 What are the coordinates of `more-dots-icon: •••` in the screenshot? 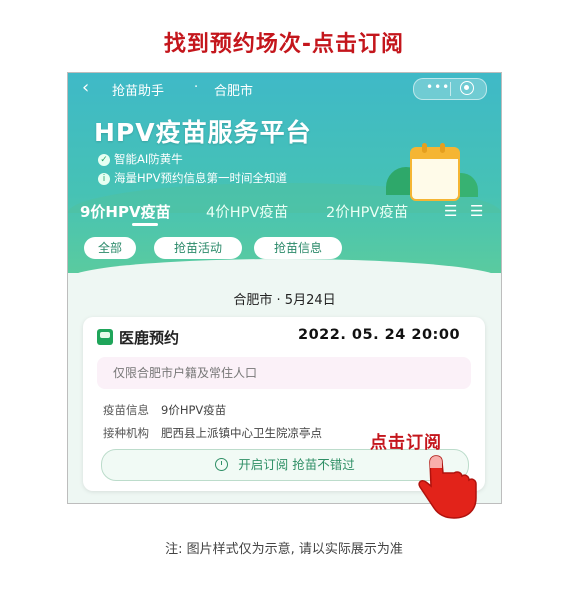 It's located at (438, 87).